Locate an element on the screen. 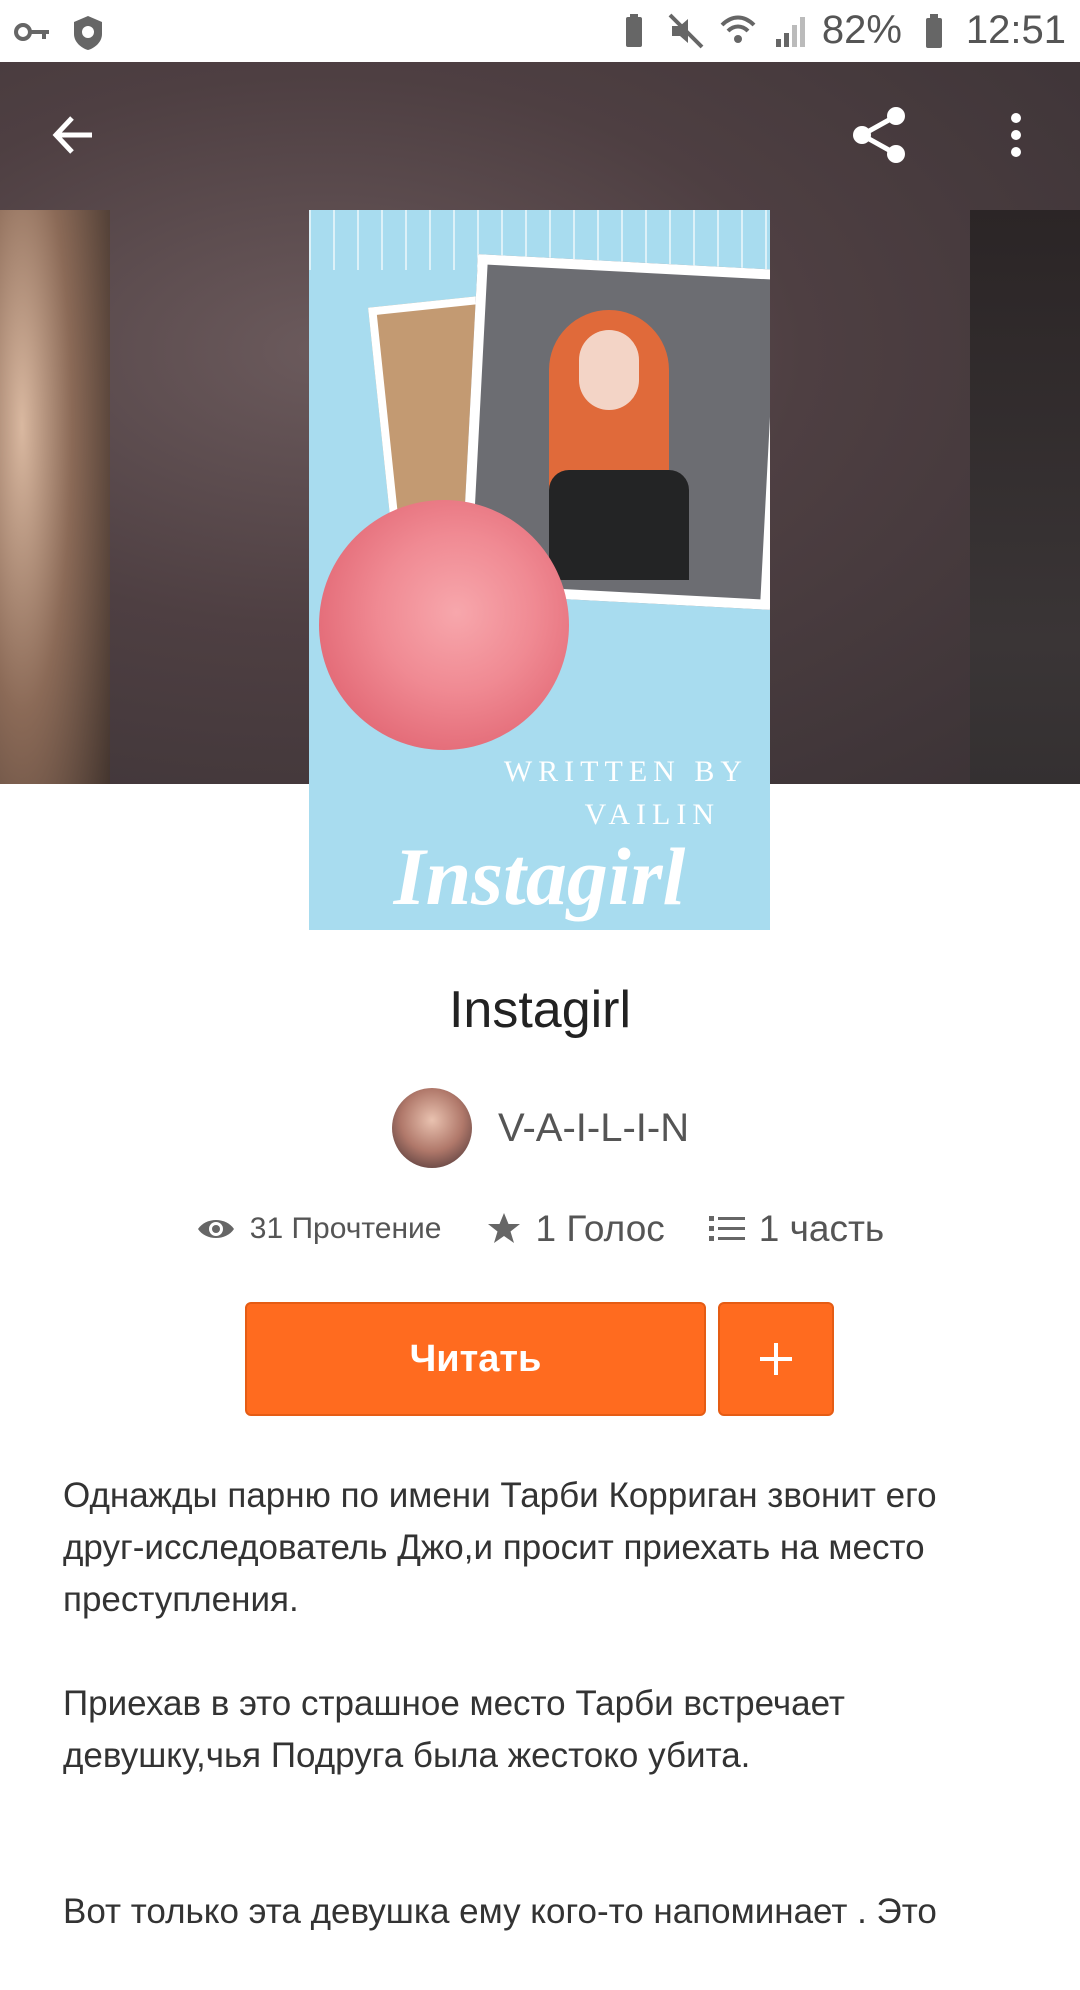  battery-icon is located at coordinates (933, 30).